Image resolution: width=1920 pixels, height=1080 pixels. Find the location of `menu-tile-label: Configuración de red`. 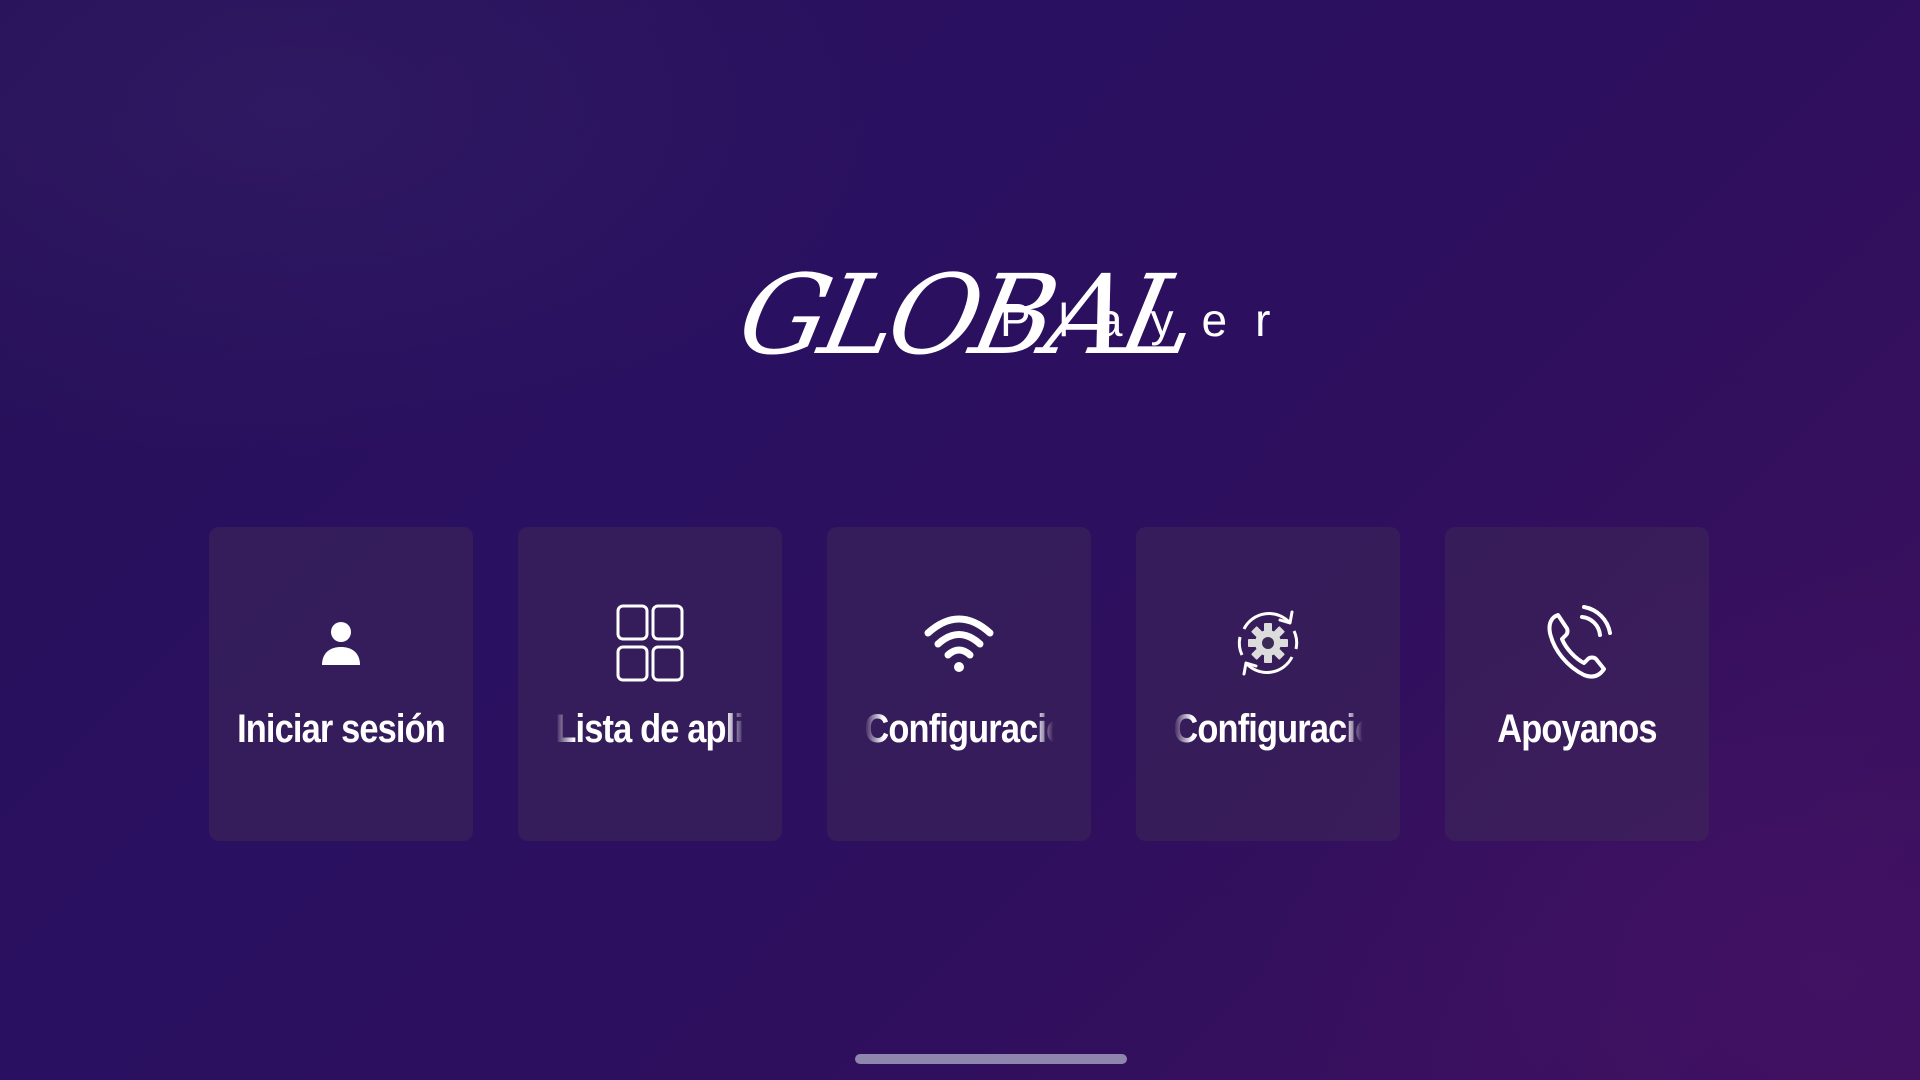

menu-tile-label: Configuración de red is located at coordinates (958, 729).